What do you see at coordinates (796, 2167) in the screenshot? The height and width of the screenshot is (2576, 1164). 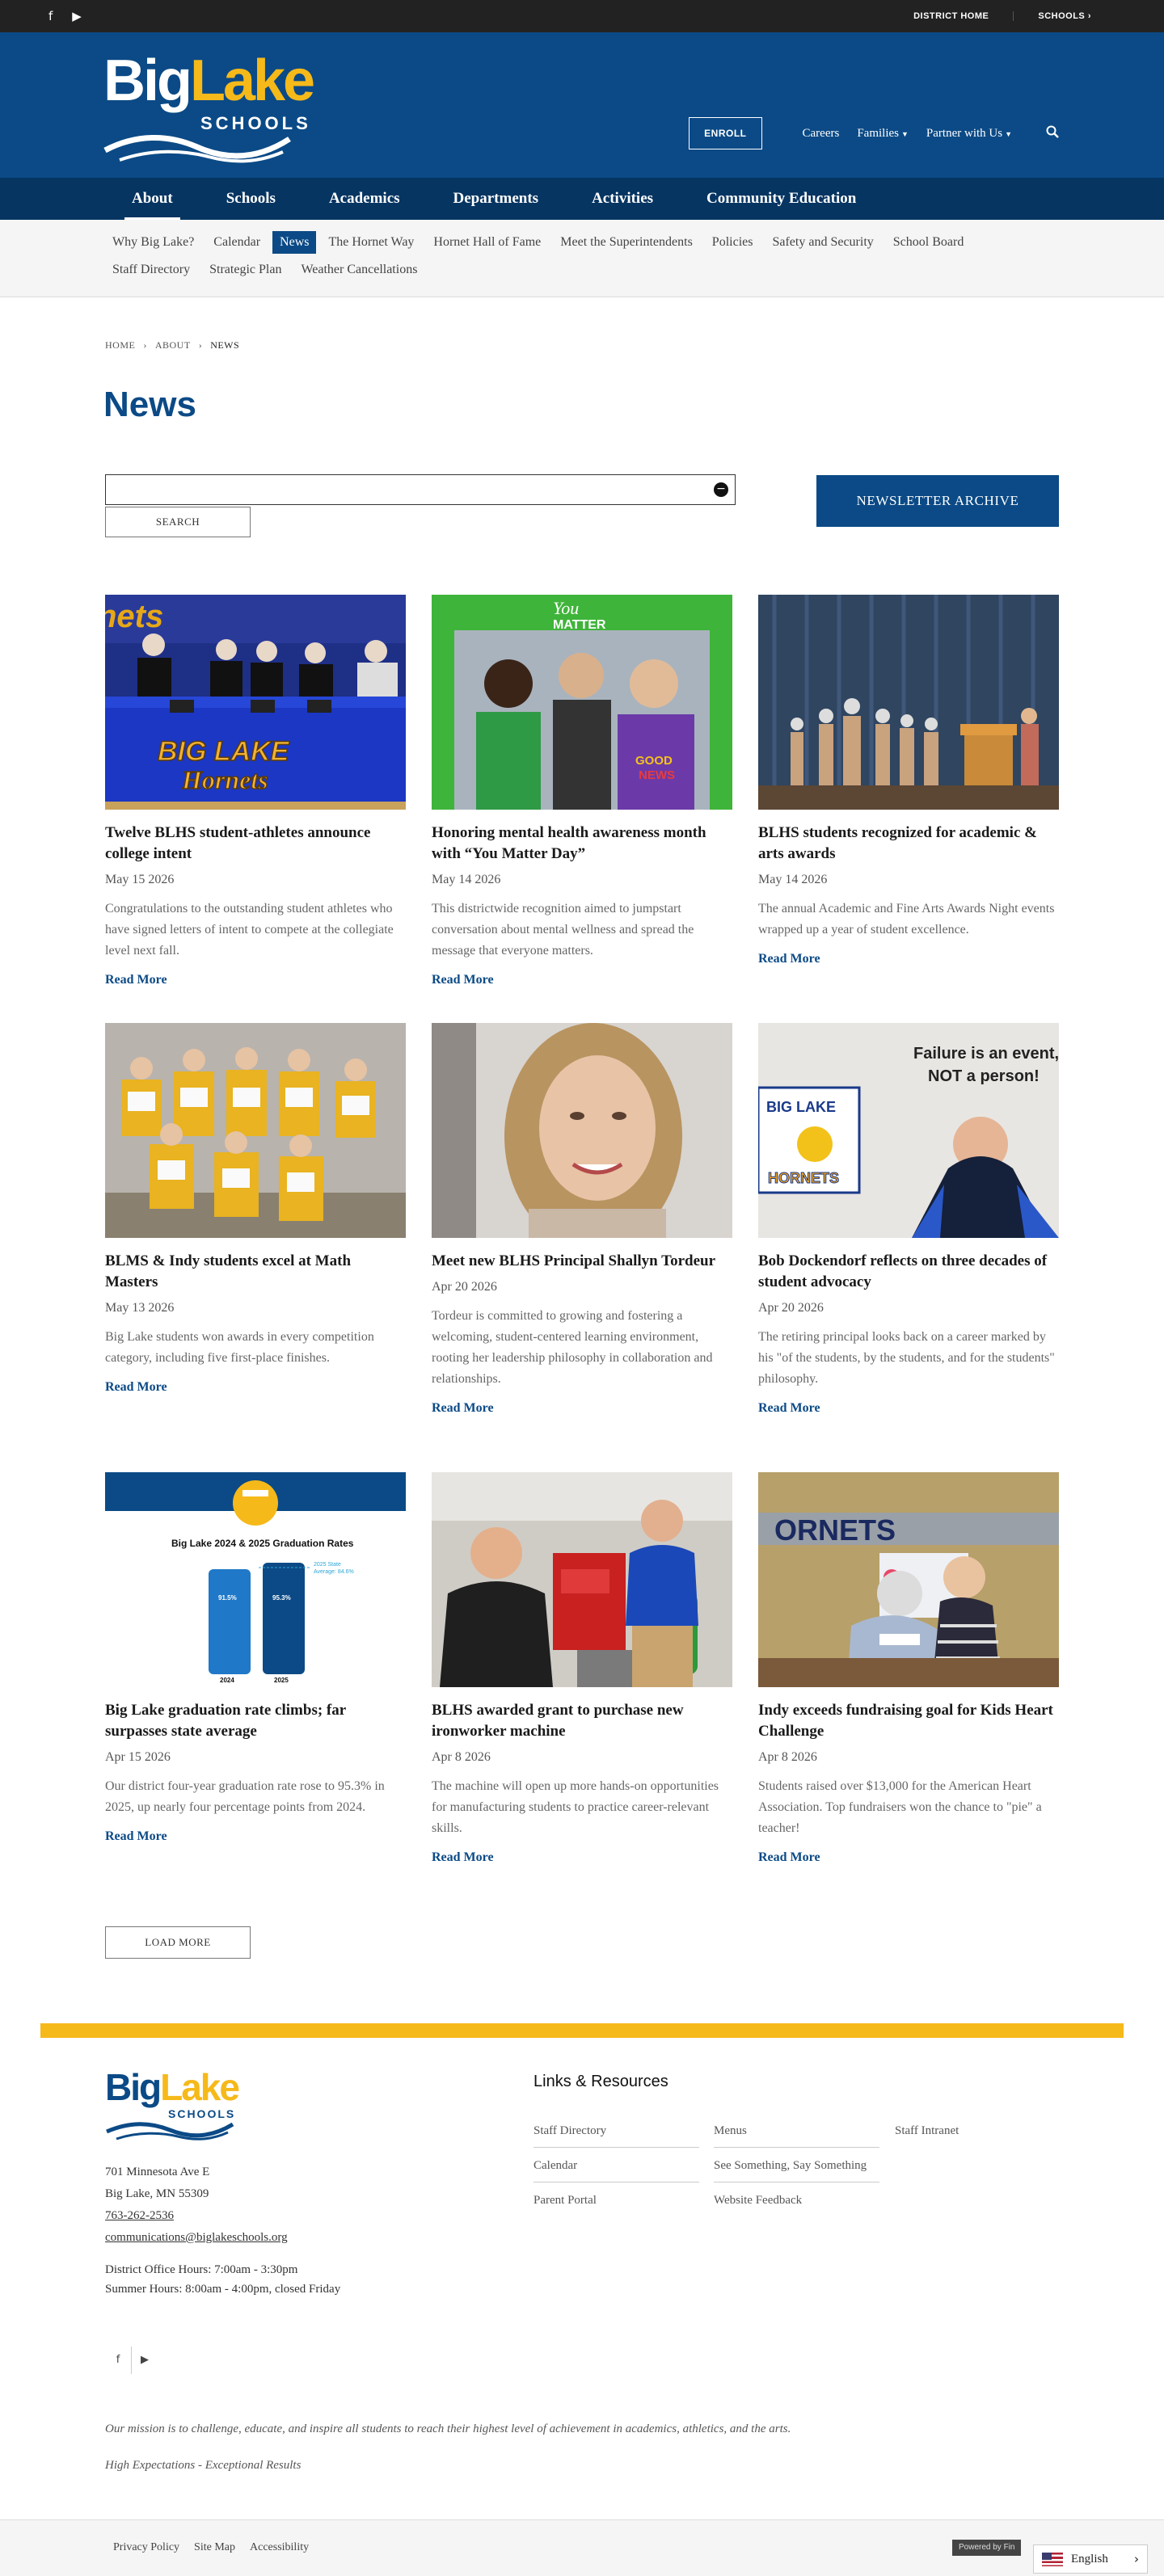 I see `footer-link-see-something: See Something, Say Something` at bounding box center [796, 2167].